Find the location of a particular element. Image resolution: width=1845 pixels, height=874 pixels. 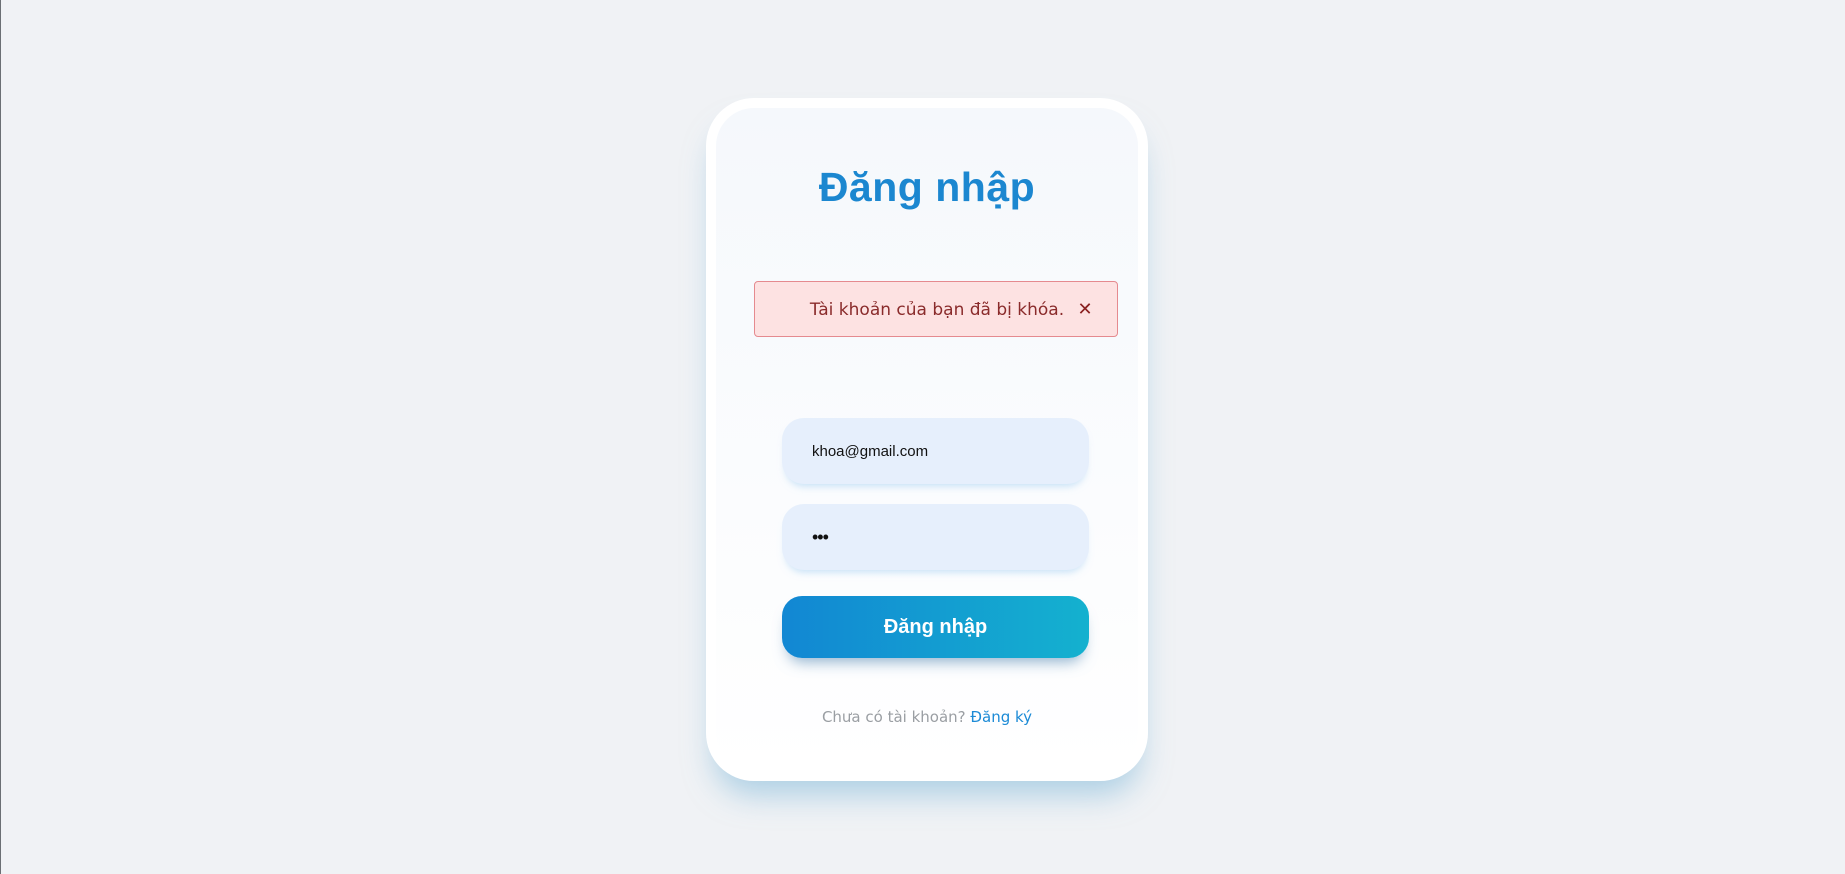

page-title: Đăng nhập is located at coordinates (927, 187).